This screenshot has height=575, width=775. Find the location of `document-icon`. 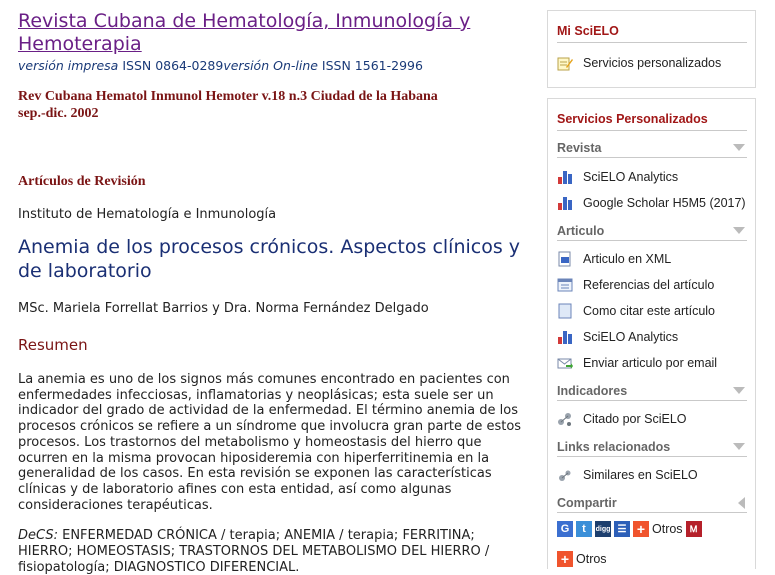

document-icon is located at coordinates (565, 311).